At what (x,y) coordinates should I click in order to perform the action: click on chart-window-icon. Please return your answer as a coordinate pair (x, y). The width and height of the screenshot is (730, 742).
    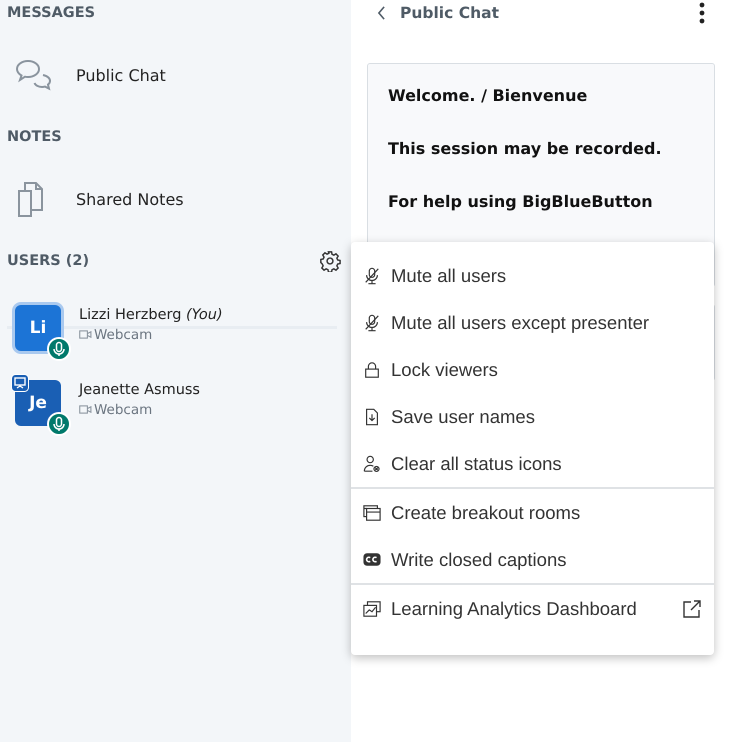
    Looking at the image, I should click on (372, 609).